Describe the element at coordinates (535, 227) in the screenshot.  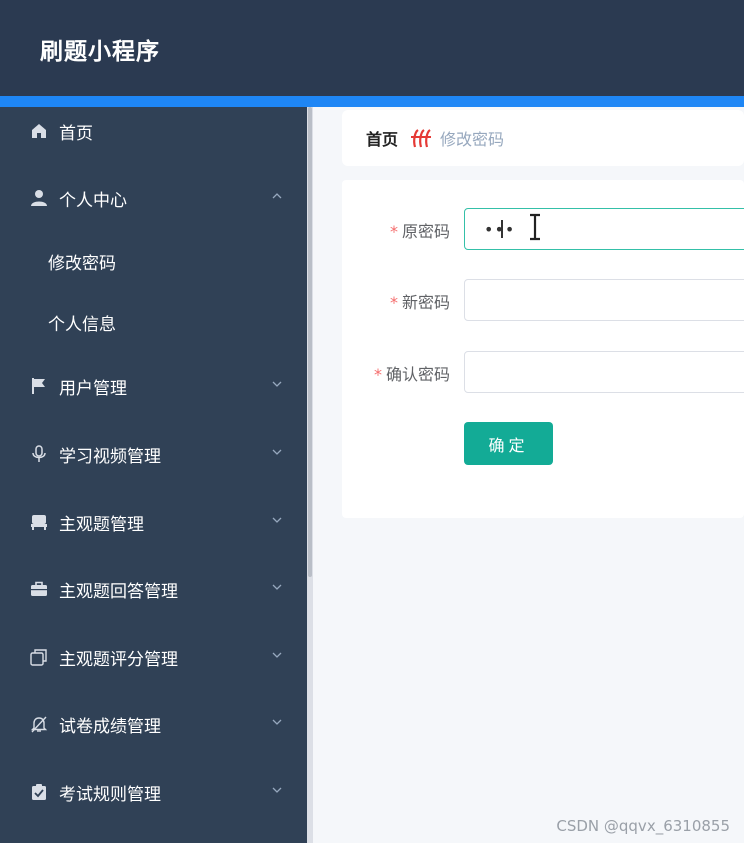
I see `text-cursor-icon` at that location.